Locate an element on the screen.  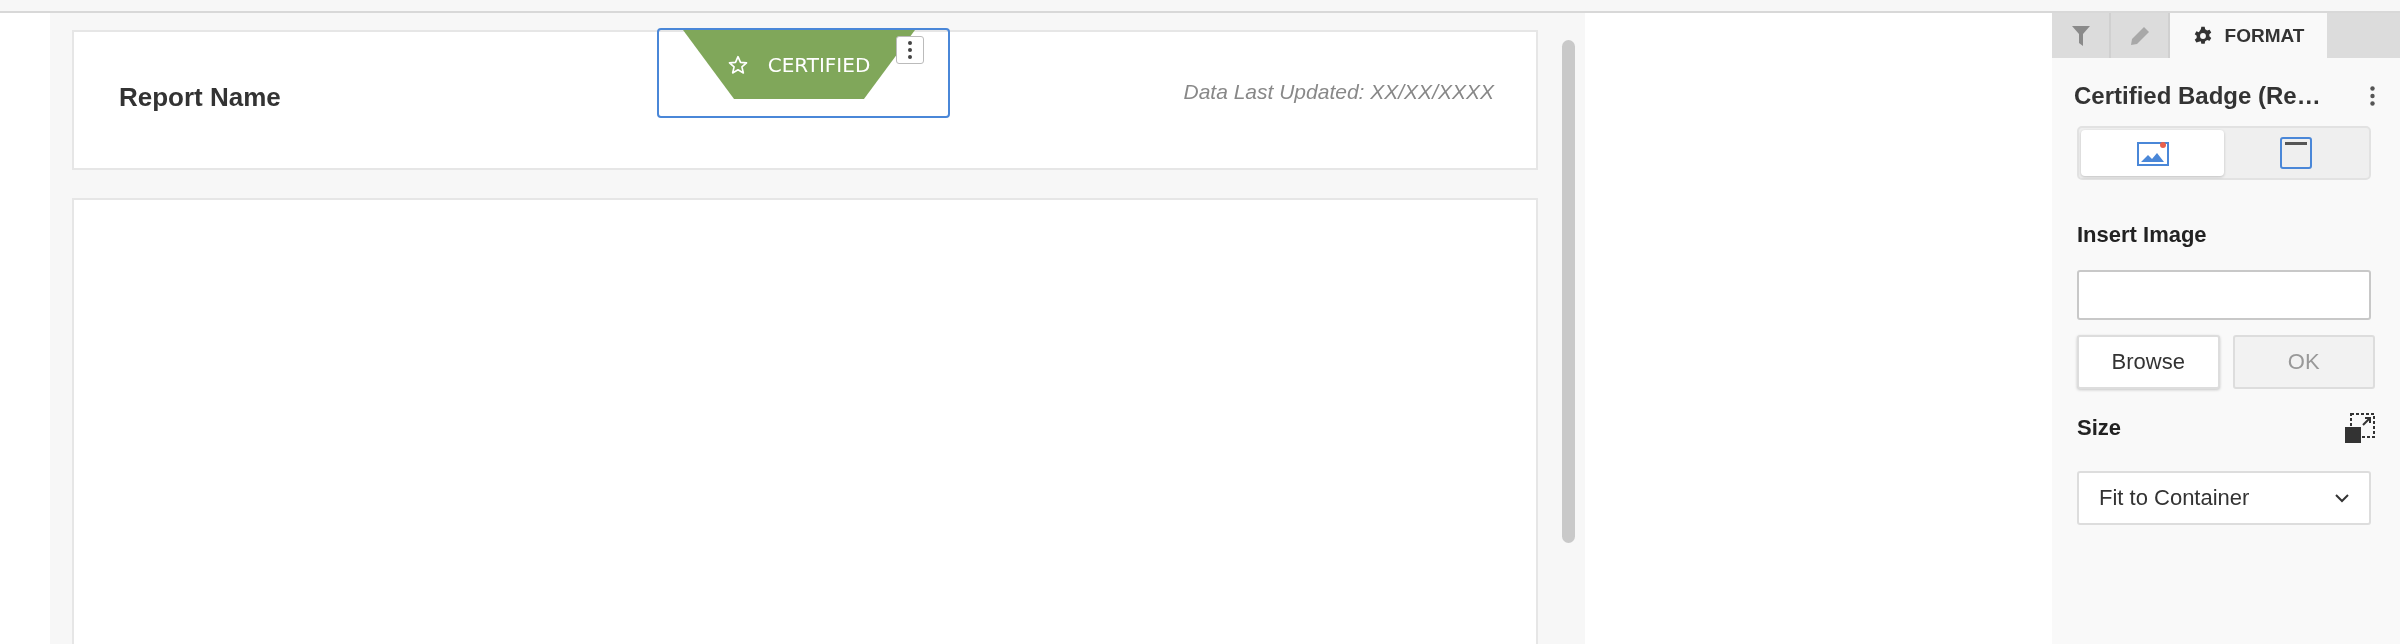
scrollbar-thumb is located at coordinates (1568, 291).